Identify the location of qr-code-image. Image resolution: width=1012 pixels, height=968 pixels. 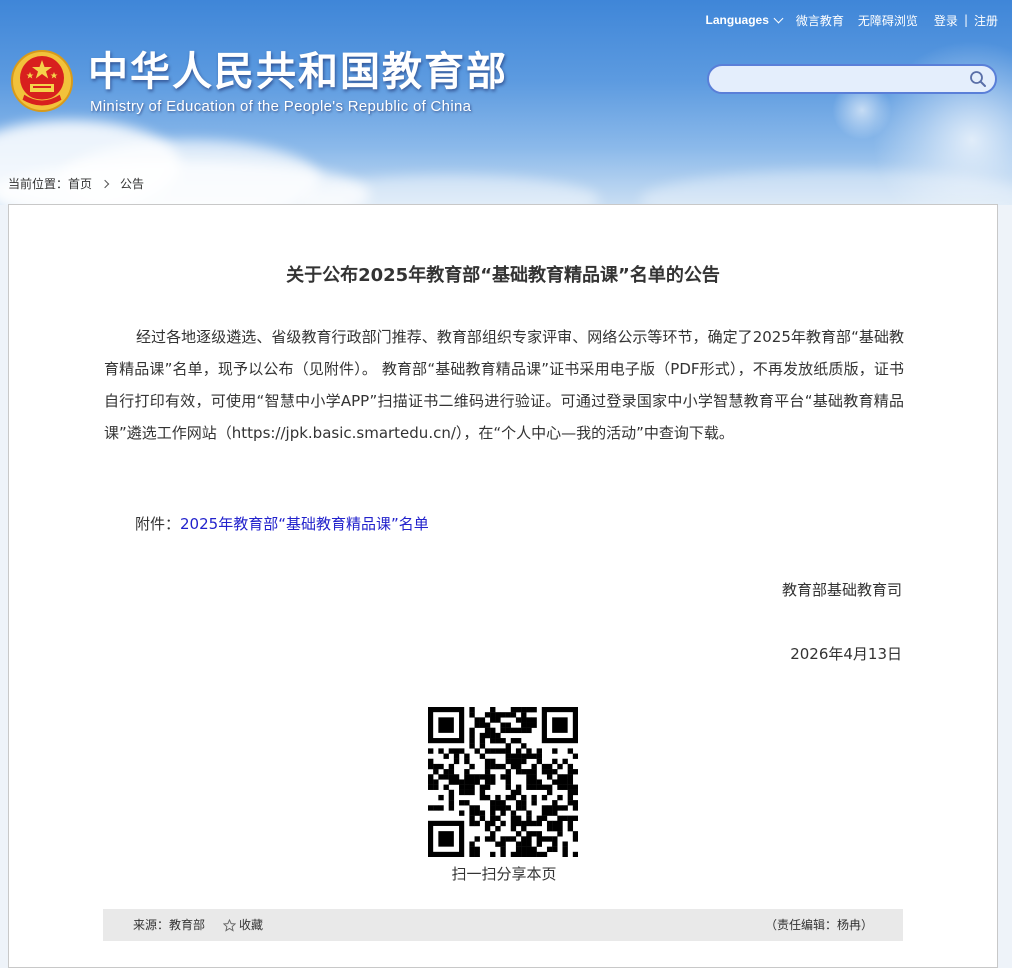
(503, 782).